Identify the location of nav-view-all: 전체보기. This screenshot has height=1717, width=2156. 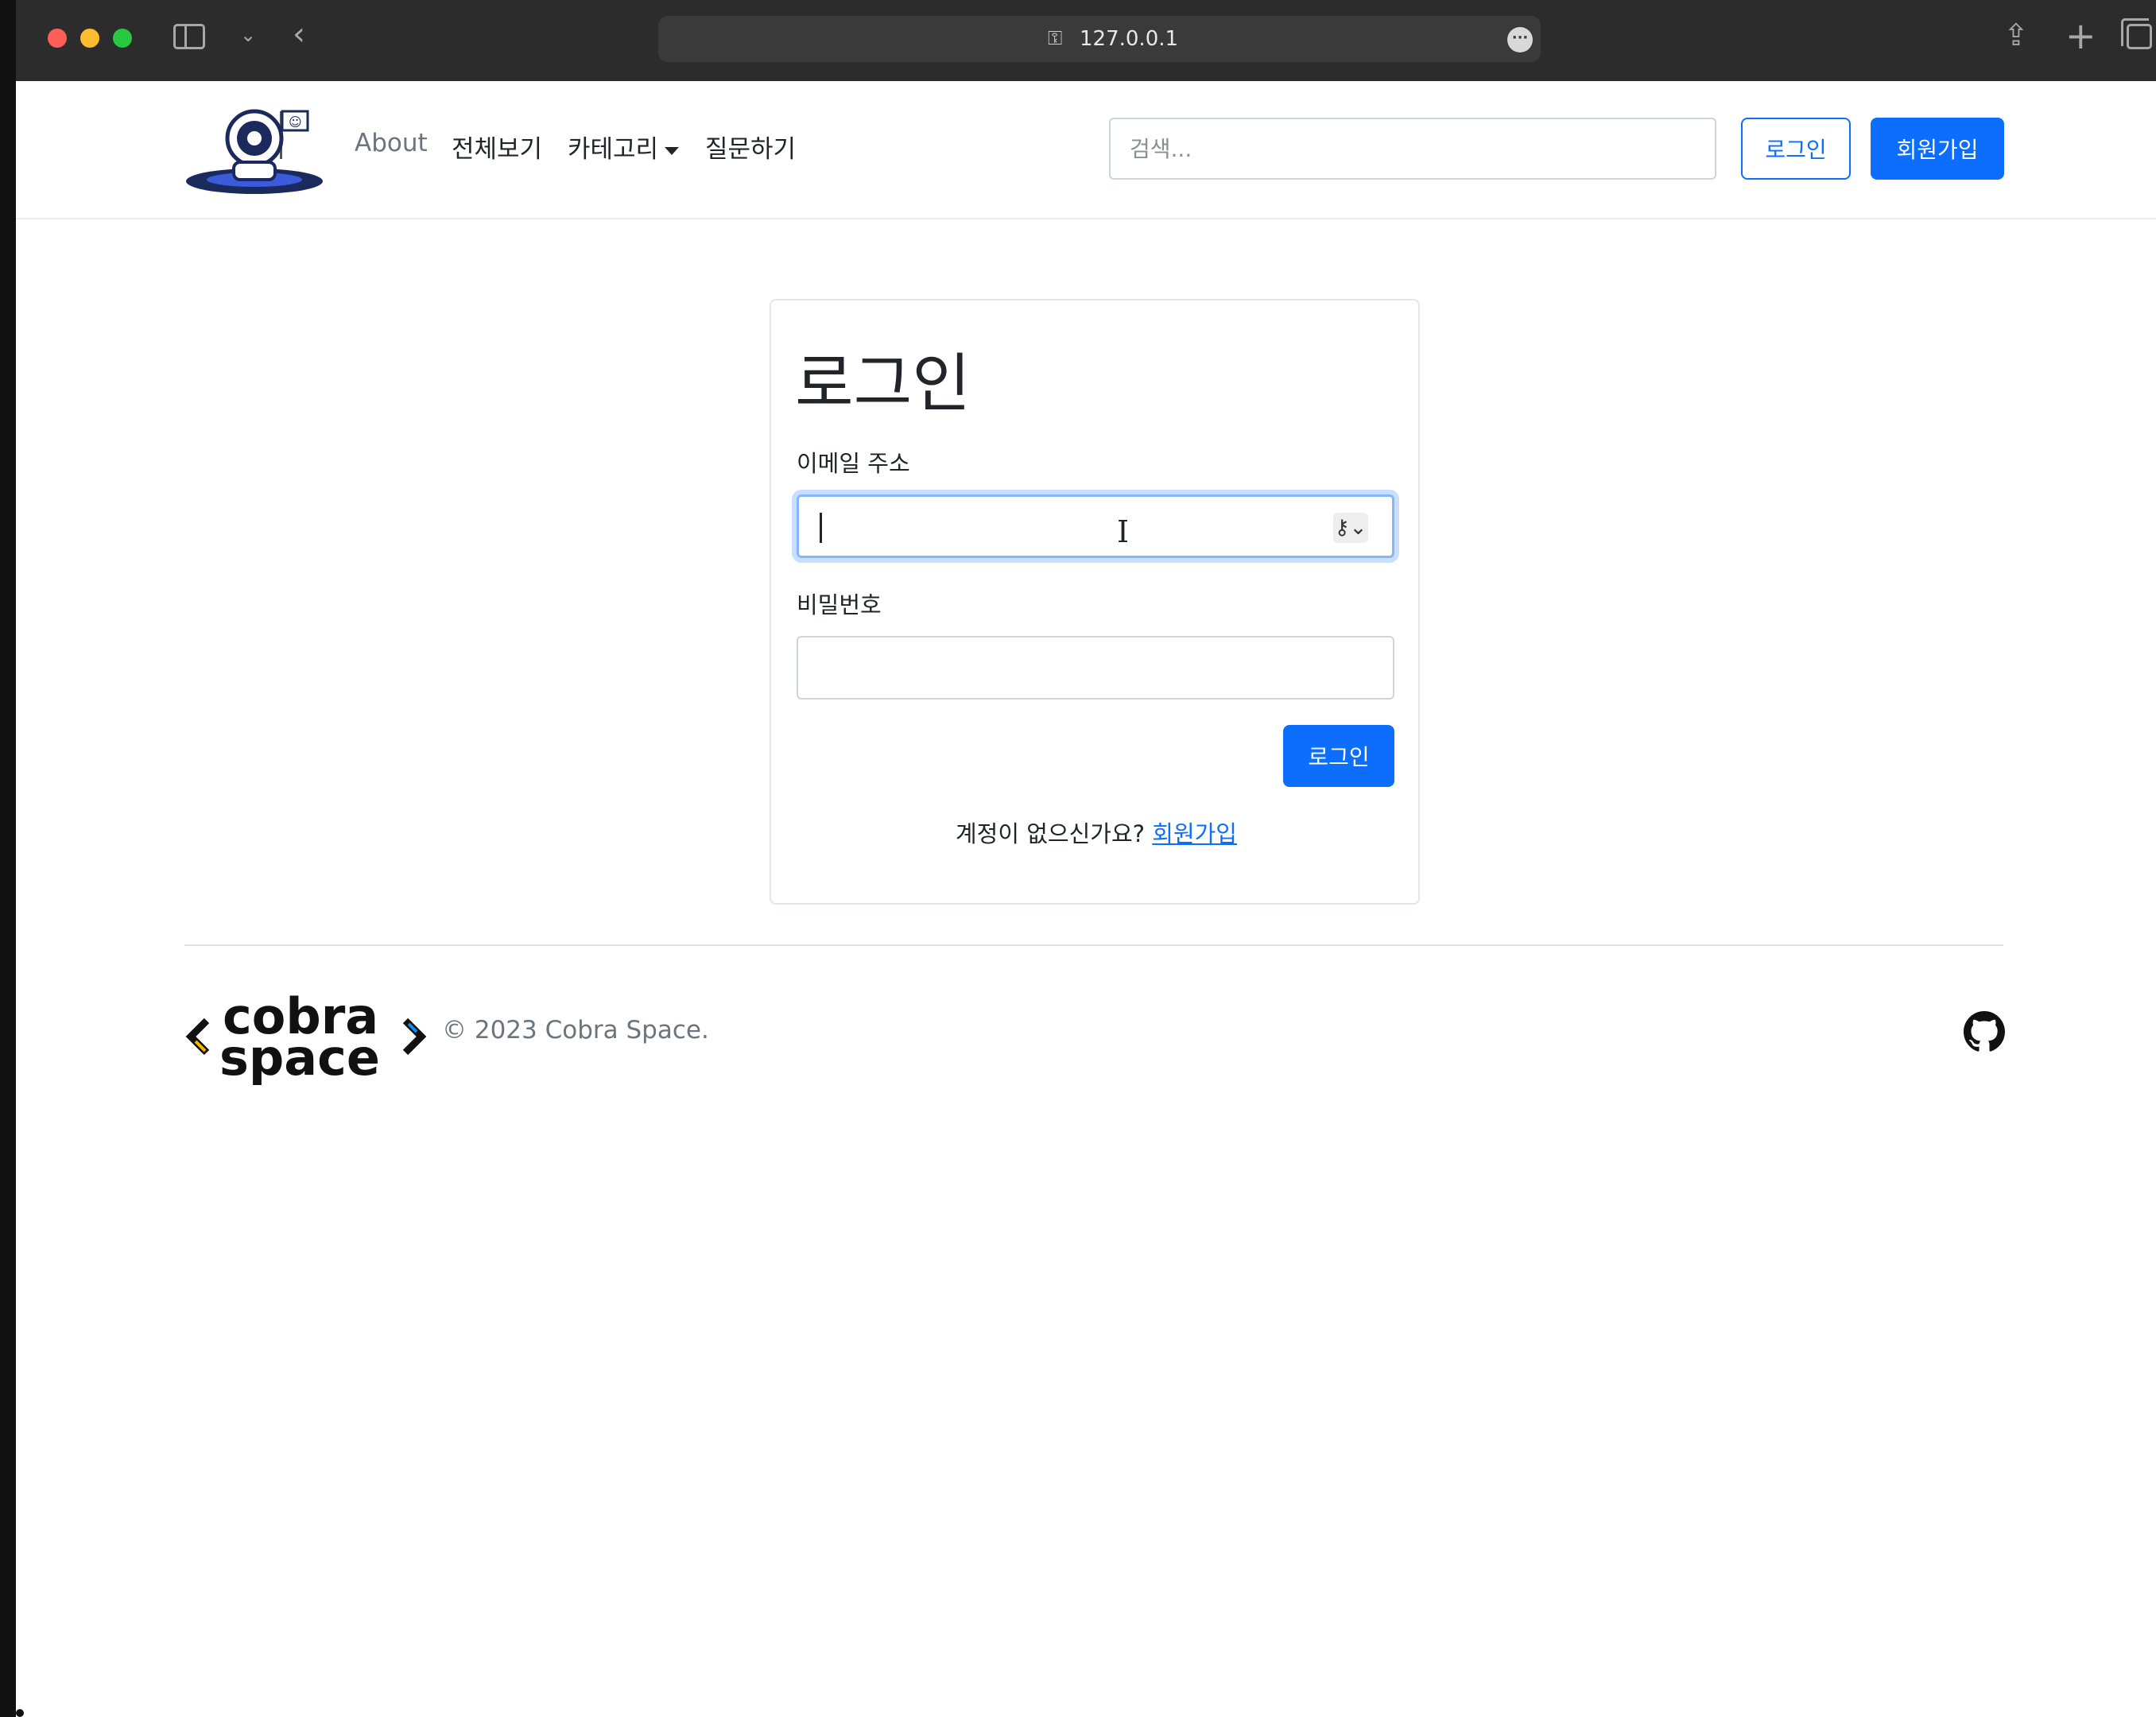
(497, 147).